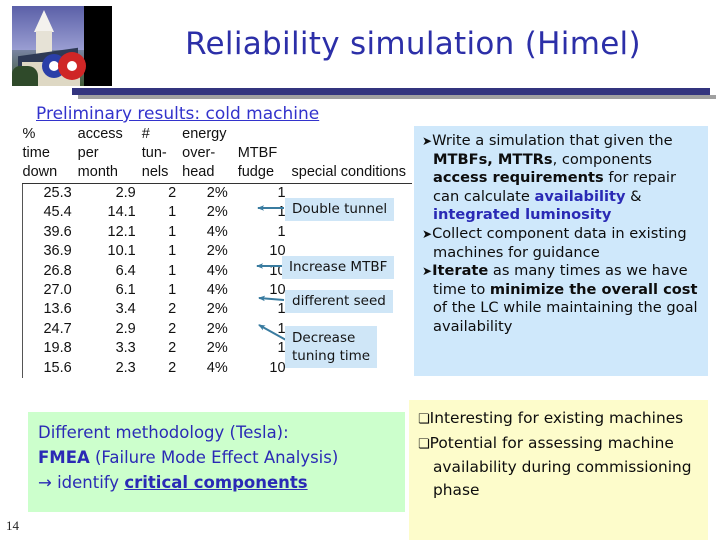 Image resolution: width=720 pixels, height=540 pixels. I want to click on methodology-line-2: FMEA (Failure Mode Effect Analysis), so click(217, 457).